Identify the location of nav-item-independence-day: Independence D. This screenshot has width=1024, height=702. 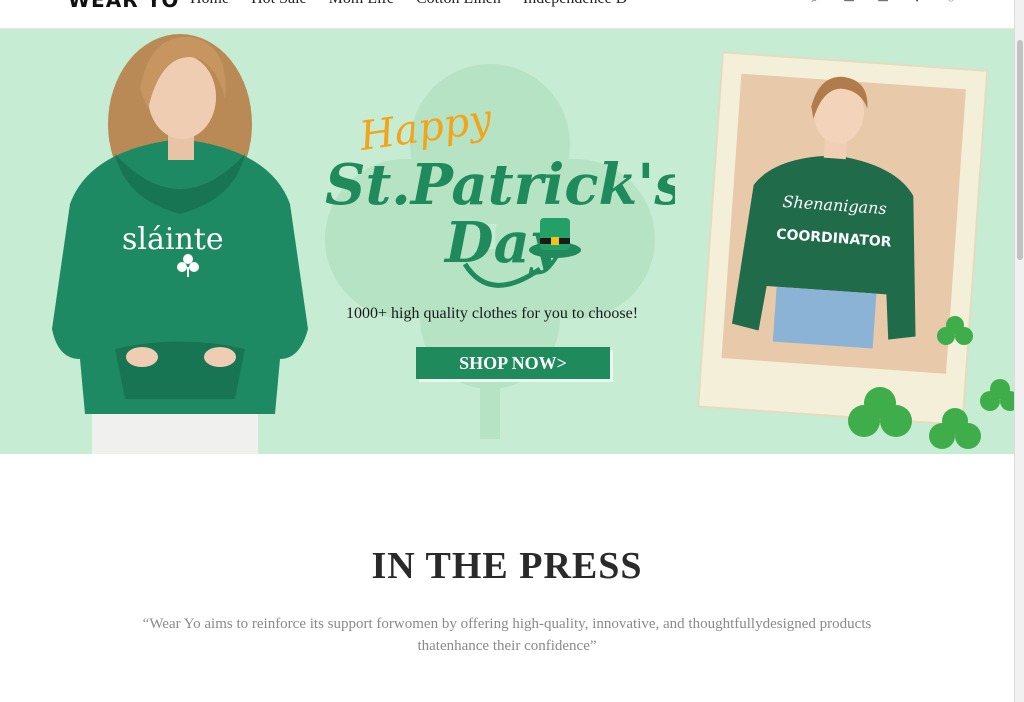
(575, 4).